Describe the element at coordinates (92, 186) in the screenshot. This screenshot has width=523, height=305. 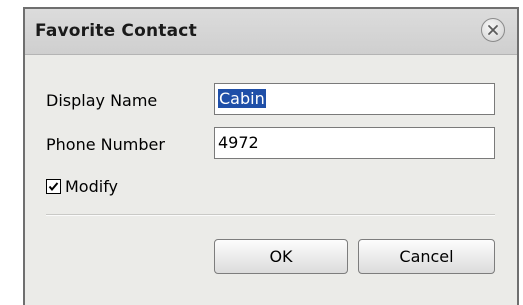
I see `modify-label: Modify` at that location.